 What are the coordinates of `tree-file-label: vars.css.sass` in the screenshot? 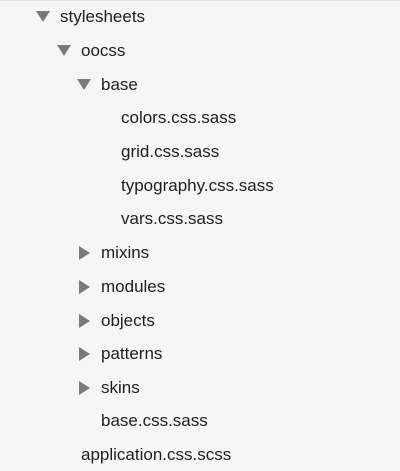 It's located at (172, 218).